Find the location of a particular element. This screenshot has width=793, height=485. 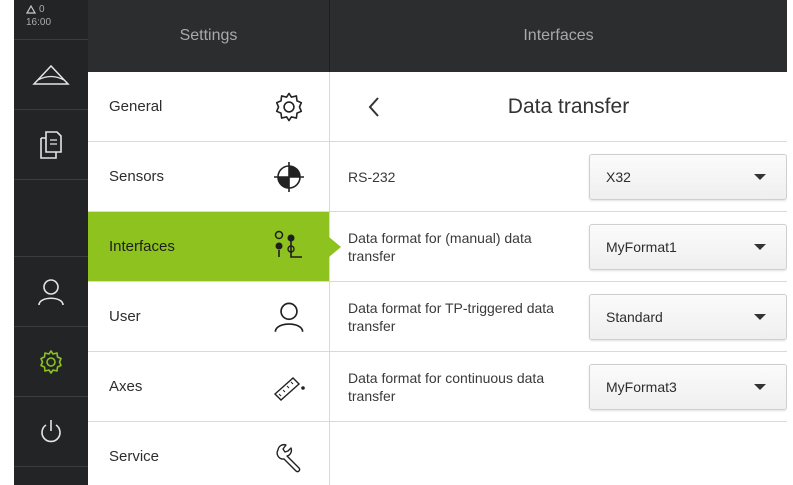

panel-title-bar: Data transfer is located at coordinates (558, 107).